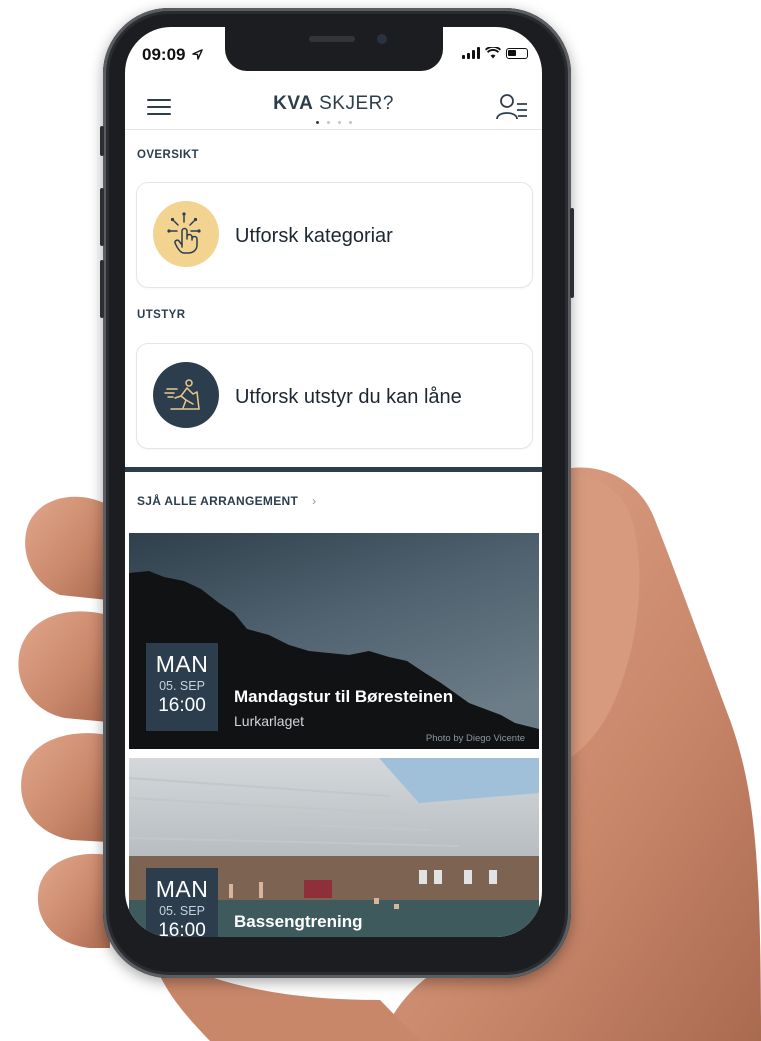  Describe the element at coordinates (314, 236) in the screenshot. I see `explore-categories-label: Utforsk kategoriar` at that location.